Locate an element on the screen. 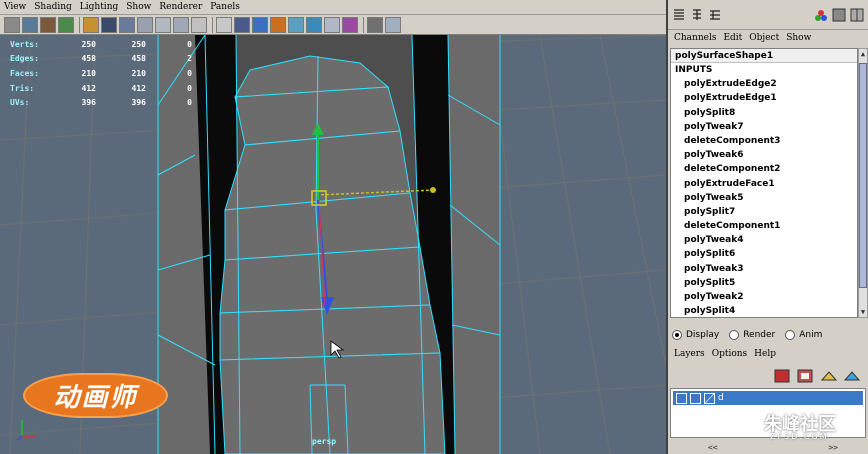 The width and height of the screenshot is (868, 454). shape-node-name: polySurfaceShape1 is located at coordinates (764, 56).